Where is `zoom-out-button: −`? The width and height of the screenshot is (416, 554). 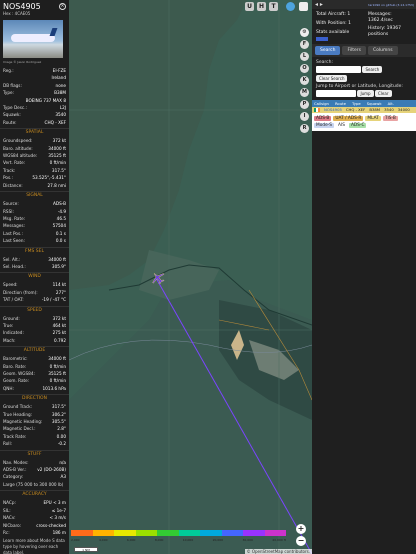 zoom-out-button: − is located at coordinates (301, 541).